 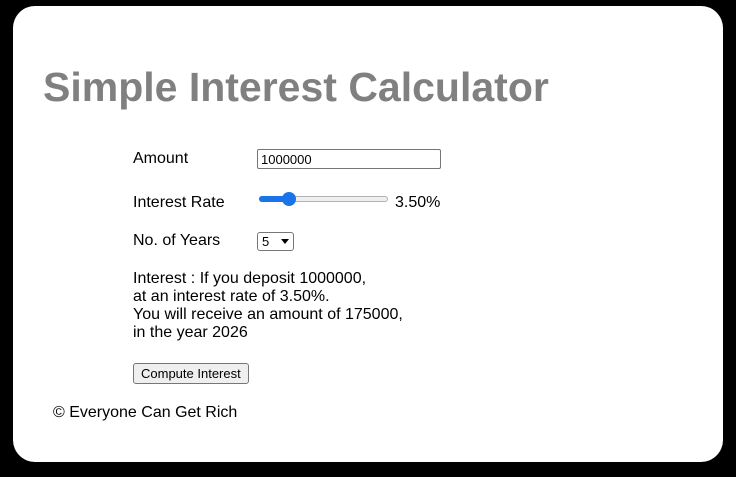 What do you see at coordinates (418, 202) in the screenshot?
I see `interest-rate-value: 3.50%` at bounding box center [418, 202].